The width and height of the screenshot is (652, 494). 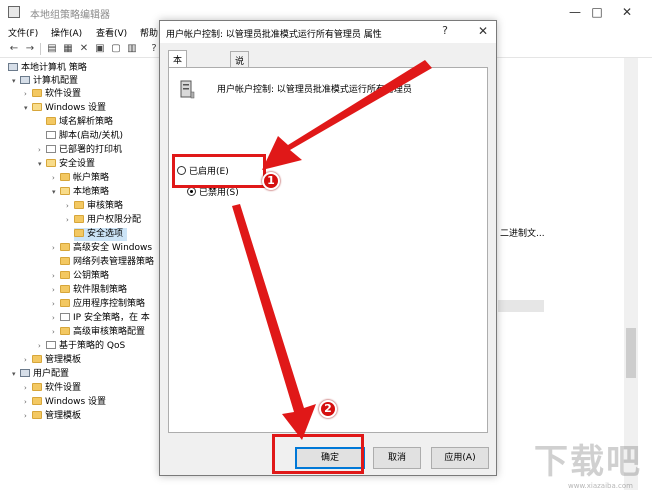 I want to click on highlight-box-ok-button, so click(x=318, y=454).